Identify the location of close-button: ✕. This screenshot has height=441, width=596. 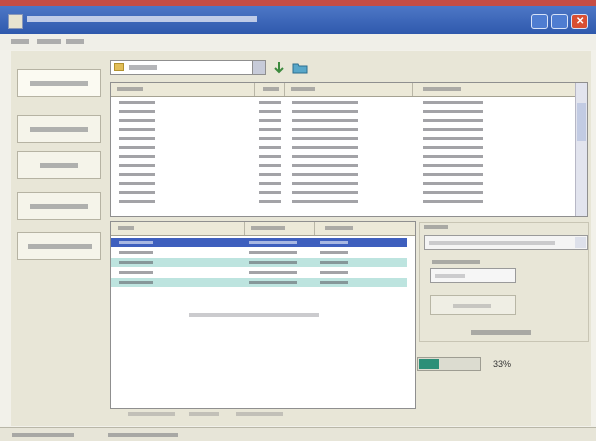
(579, 21).